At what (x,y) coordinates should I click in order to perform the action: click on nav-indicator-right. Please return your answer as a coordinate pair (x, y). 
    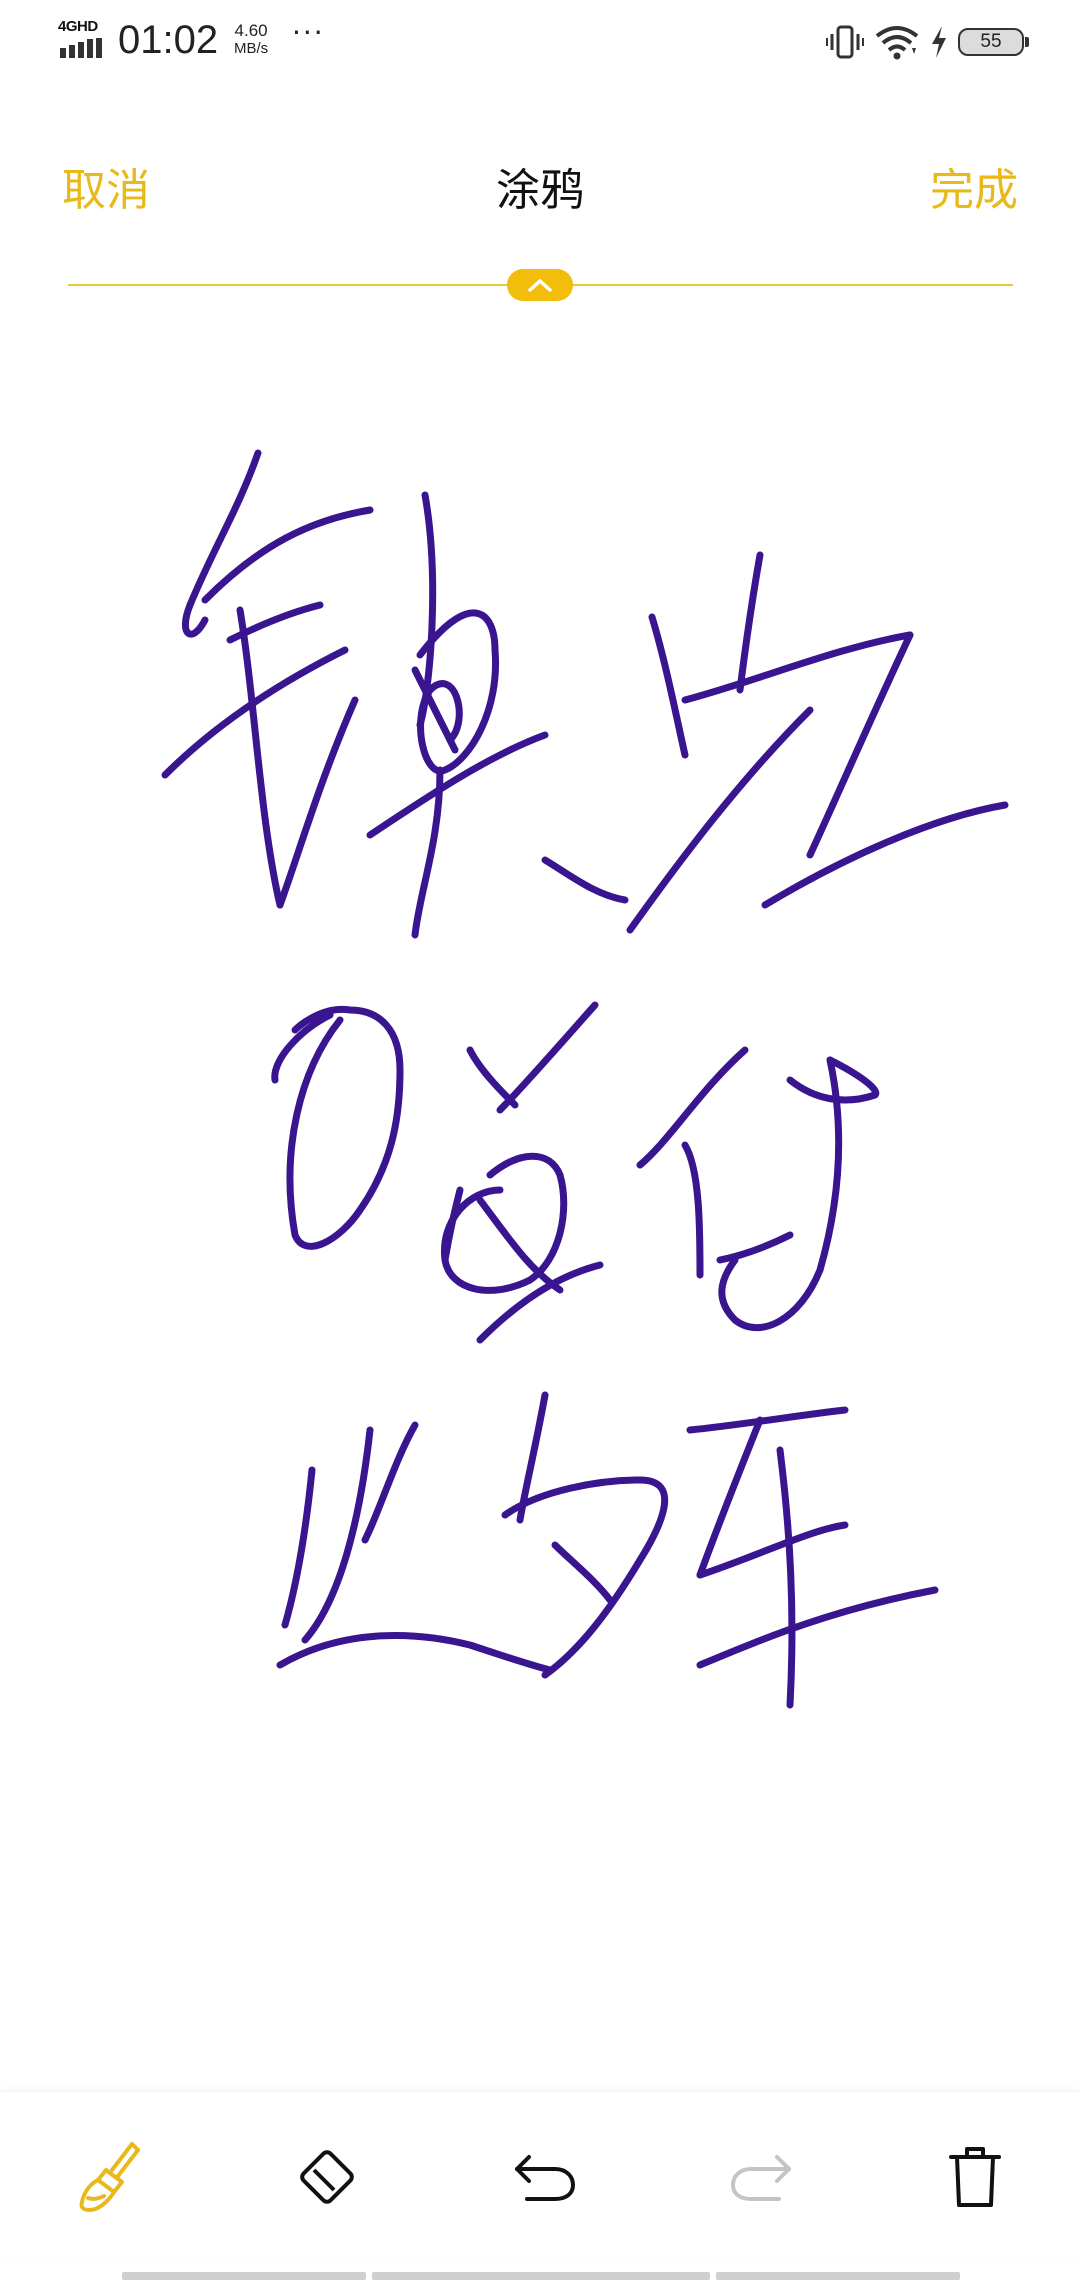
    Looking at the image, I should click on (838, 2276).